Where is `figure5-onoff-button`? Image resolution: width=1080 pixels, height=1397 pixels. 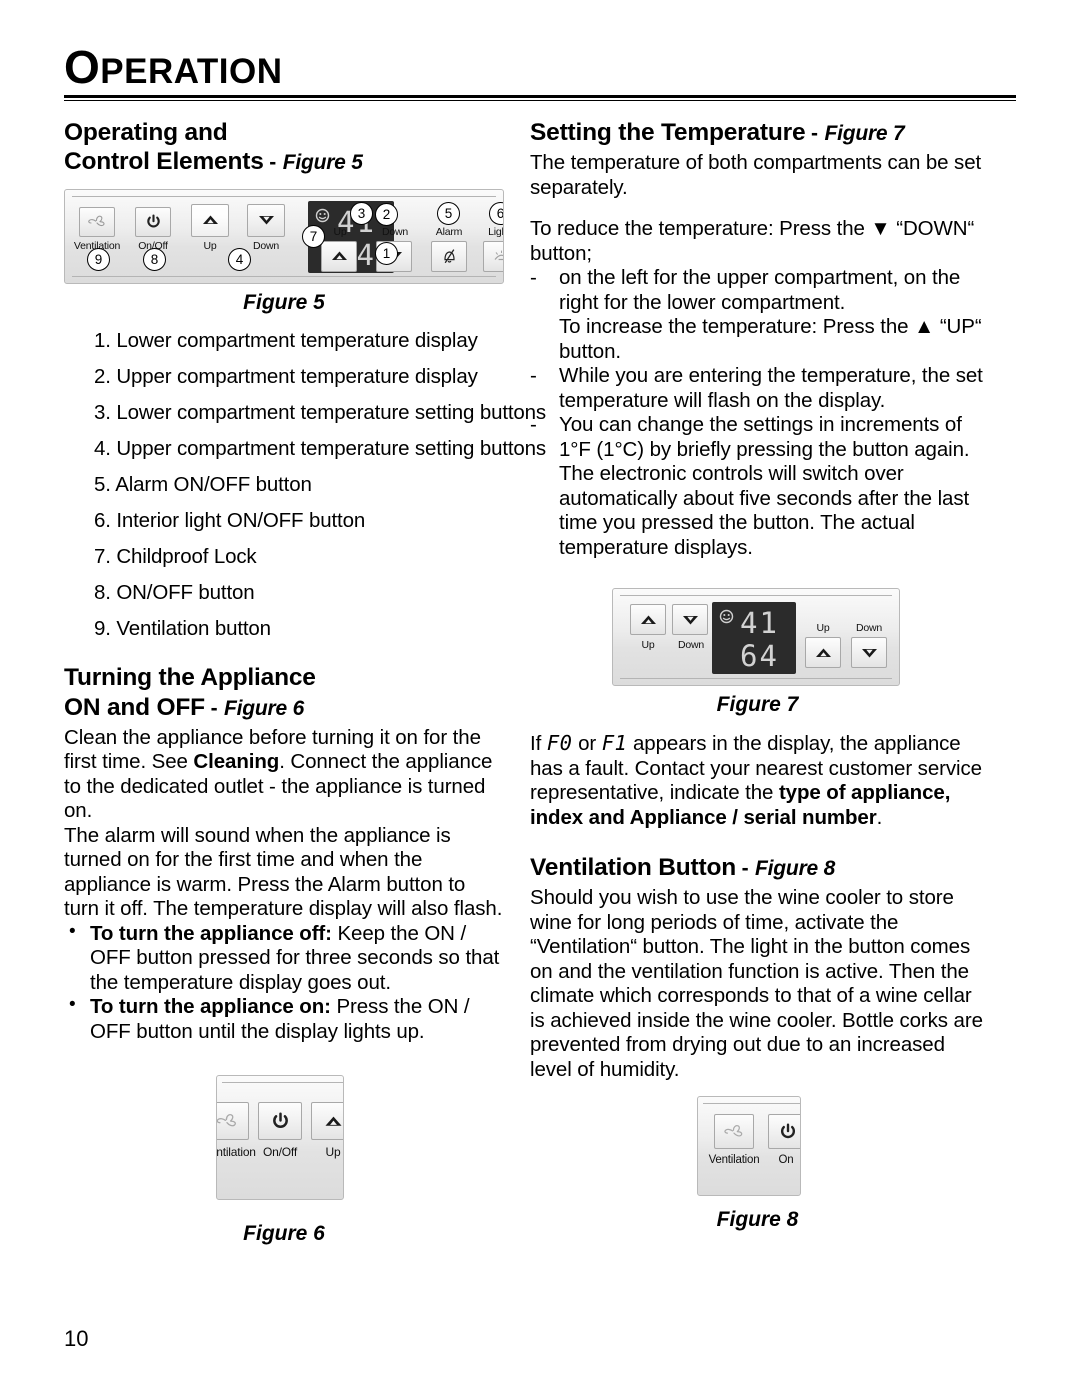 figure5-onoff-button is located at coordinates (153, 221).